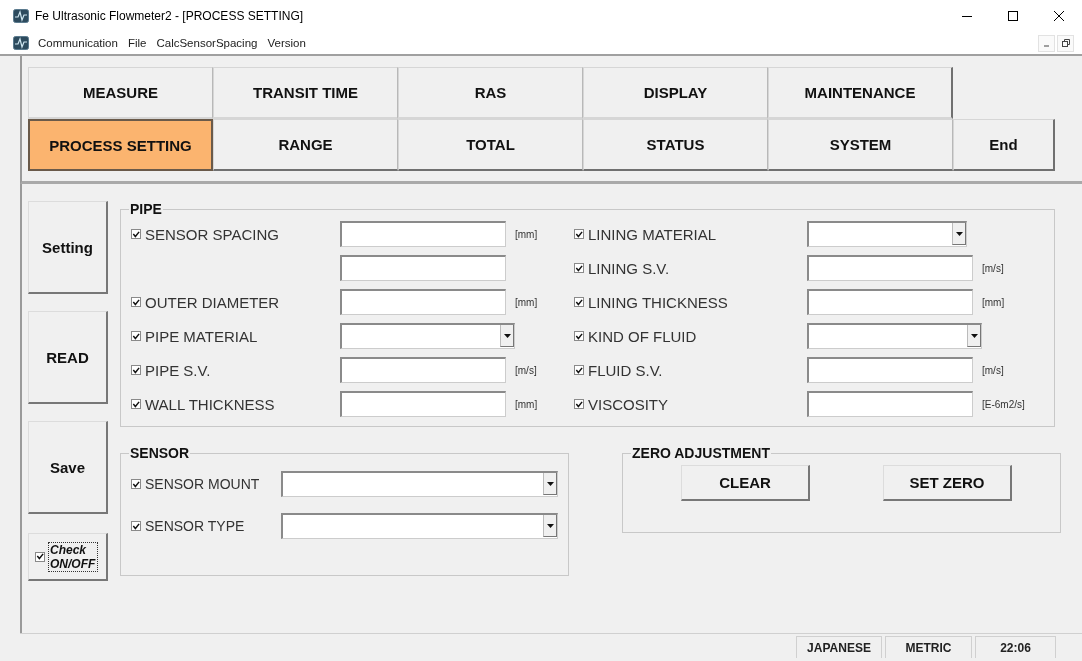 This screenshot has height=661, width=1082. I want to click on field-label: PIPE MATERIAL, so click(202, 336).